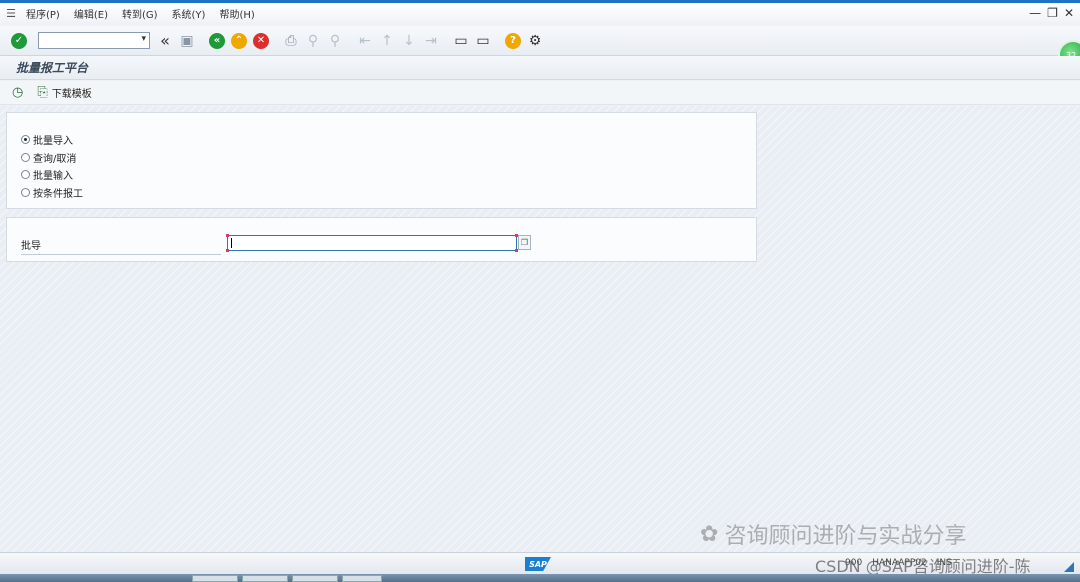 This screenshot has height=582, width=1080. I want to click on batch-field-panel: 批导 ❐, so click(381, 239).